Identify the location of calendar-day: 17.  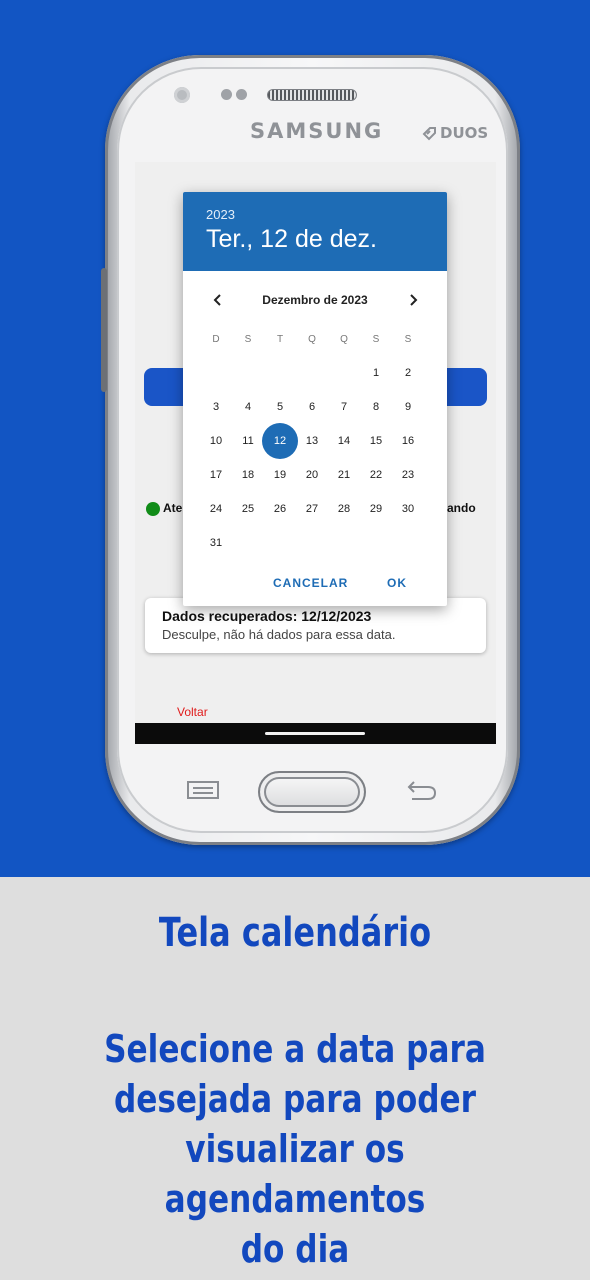
(216, 475).